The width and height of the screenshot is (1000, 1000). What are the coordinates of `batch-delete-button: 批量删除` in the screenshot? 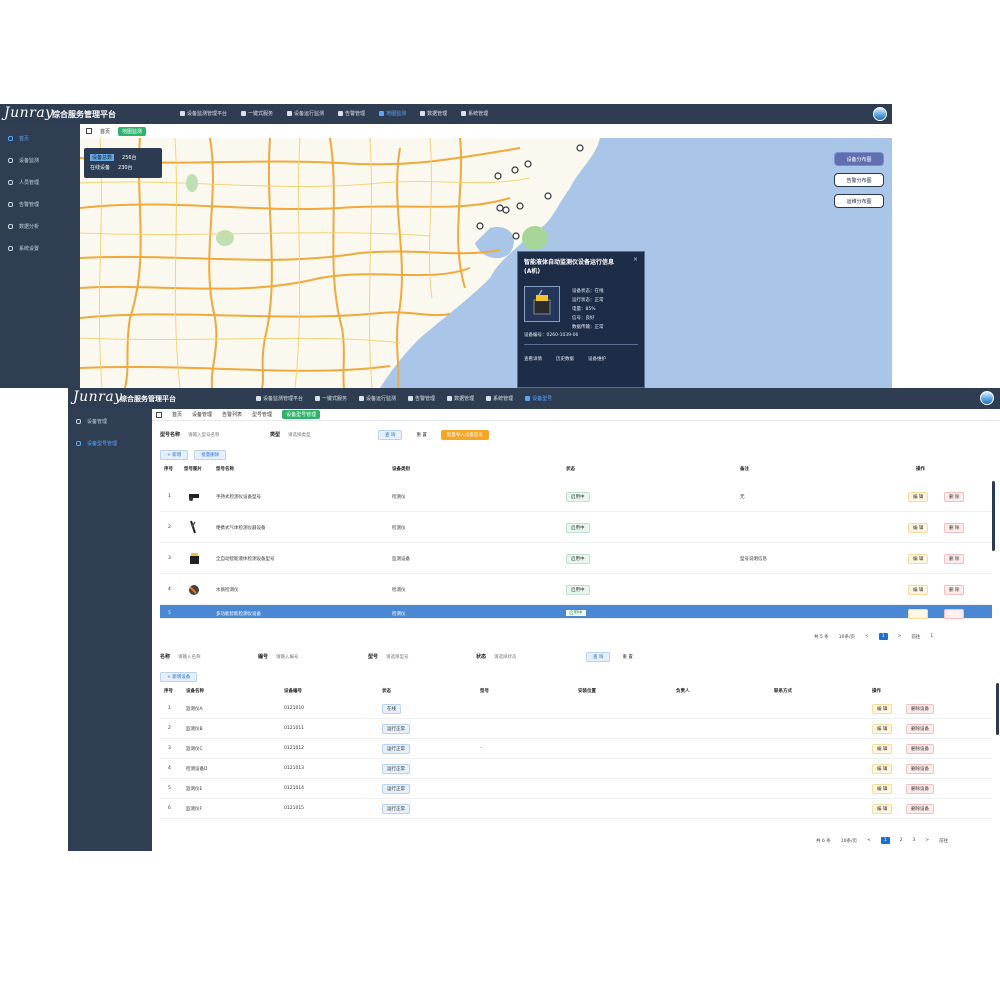 It's located at (210, 455).